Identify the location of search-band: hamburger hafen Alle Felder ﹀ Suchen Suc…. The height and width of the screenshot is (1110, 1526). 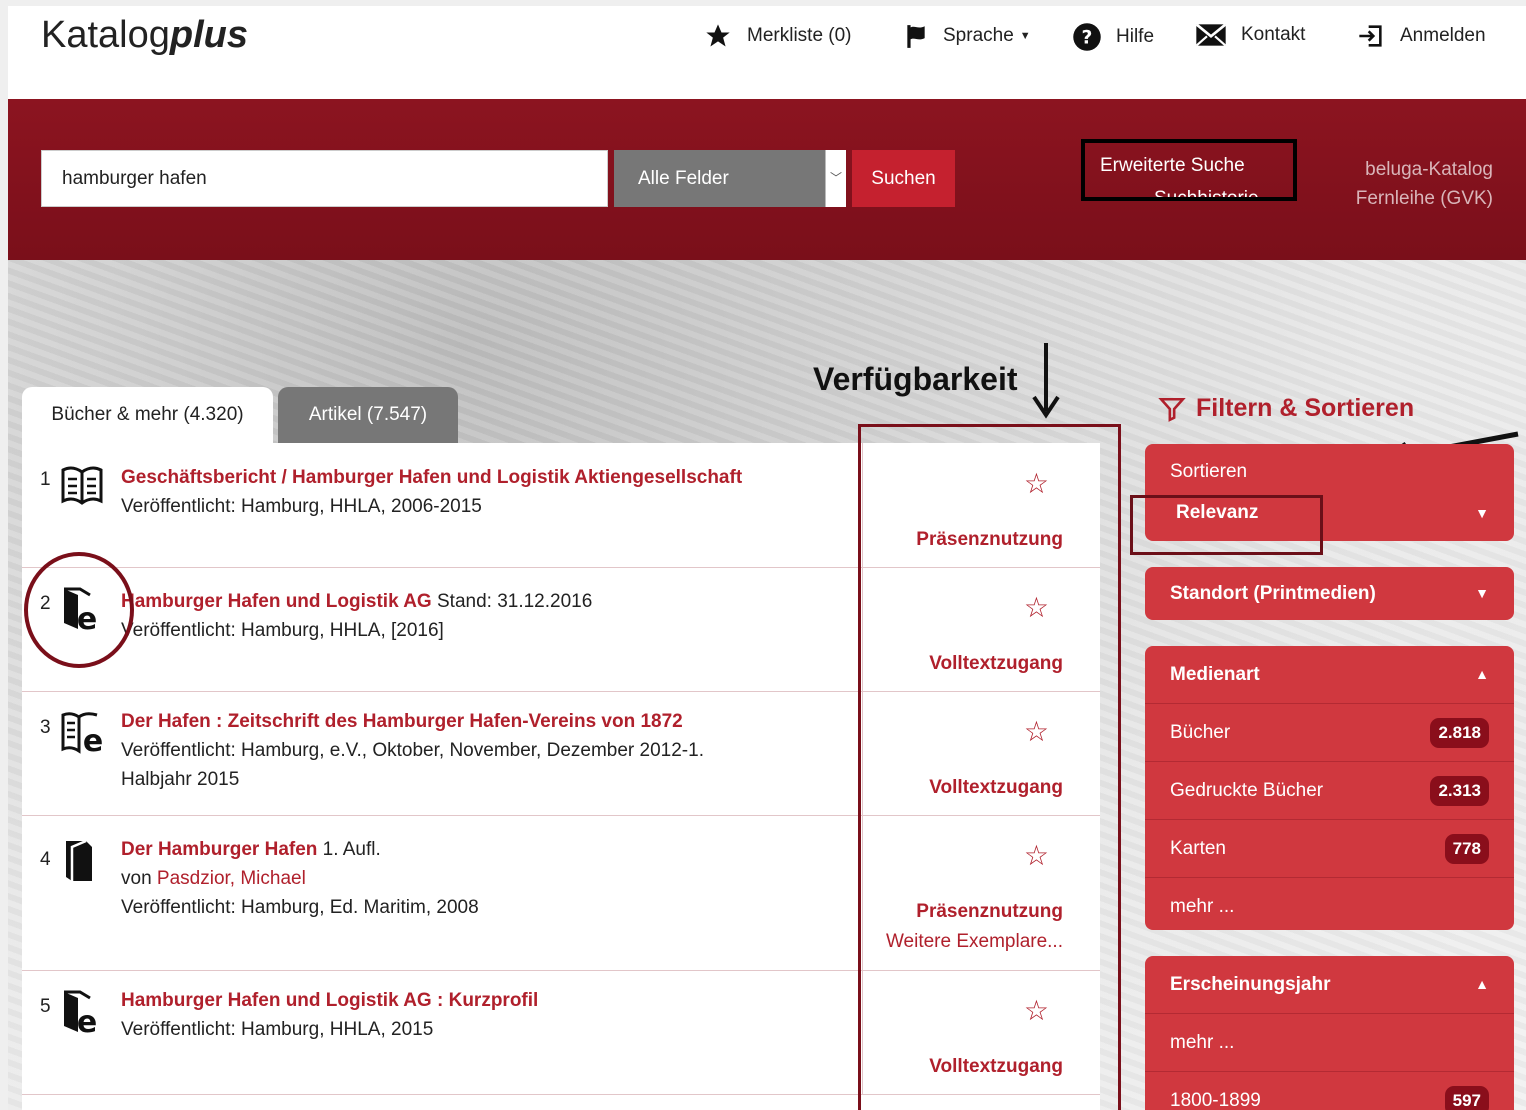
(767, 179).